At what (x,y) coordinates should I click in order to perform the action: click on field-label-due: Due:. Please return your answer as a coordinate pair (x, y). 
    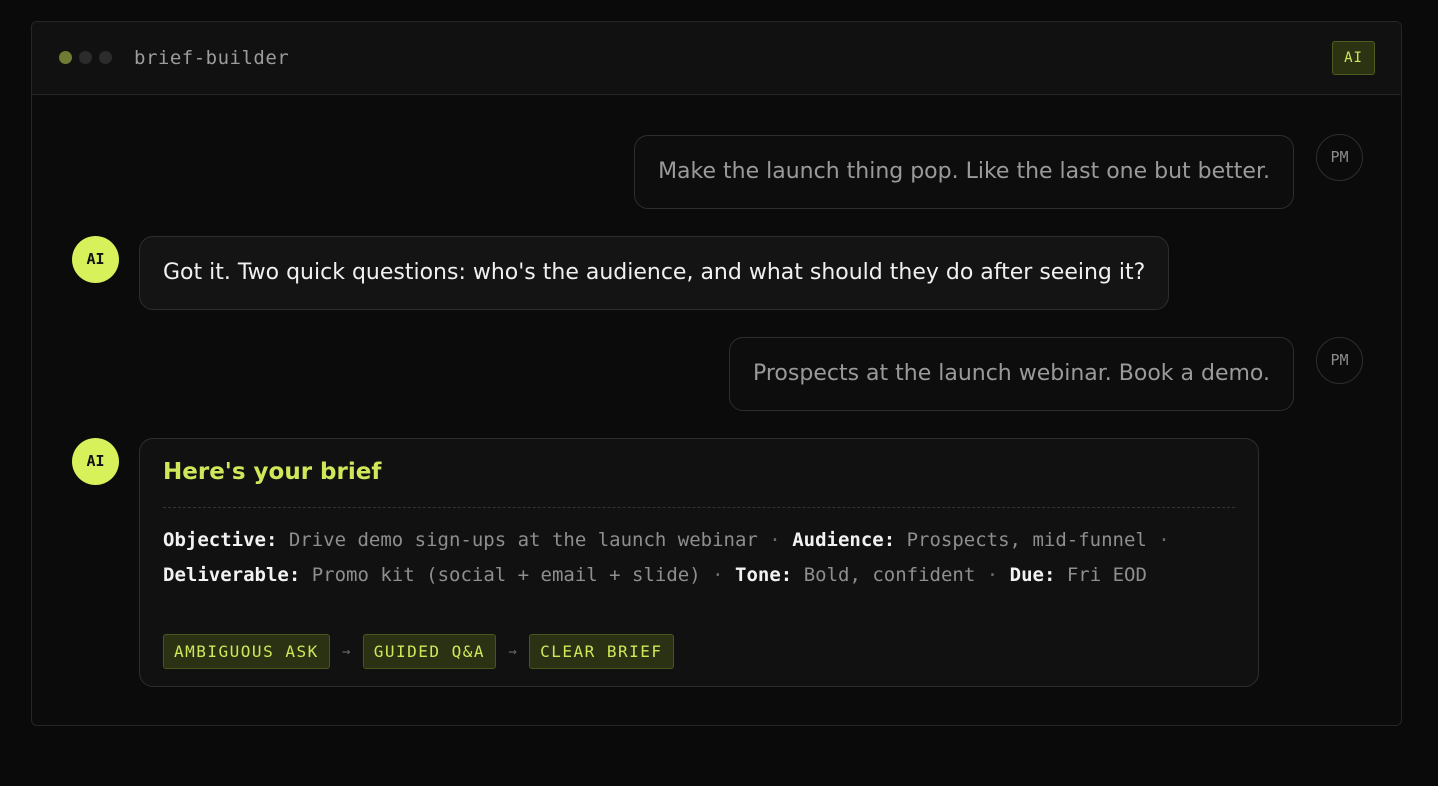
    Looking at the image, I should click on (1032, 574).